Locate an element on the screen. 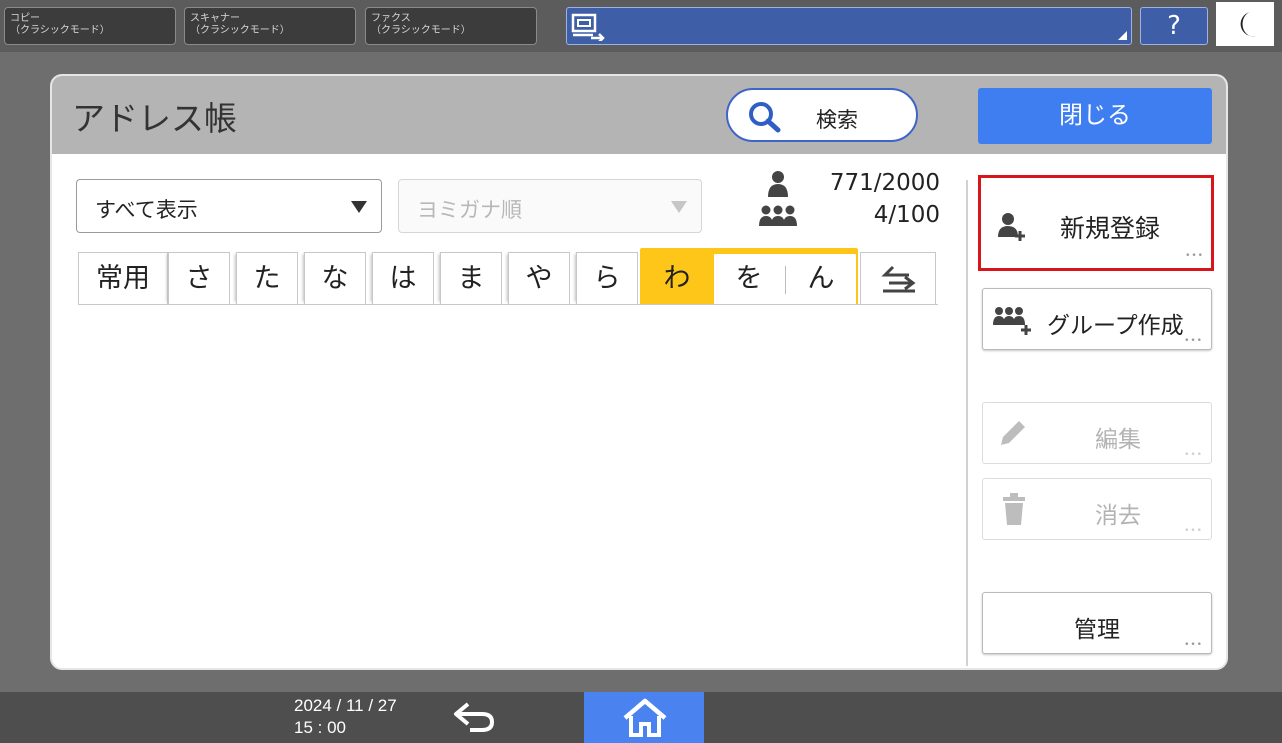 Image resolution: width=1282 pixels, height=743 pixels. tab-ma: ま is located at coordinates (471, 278).